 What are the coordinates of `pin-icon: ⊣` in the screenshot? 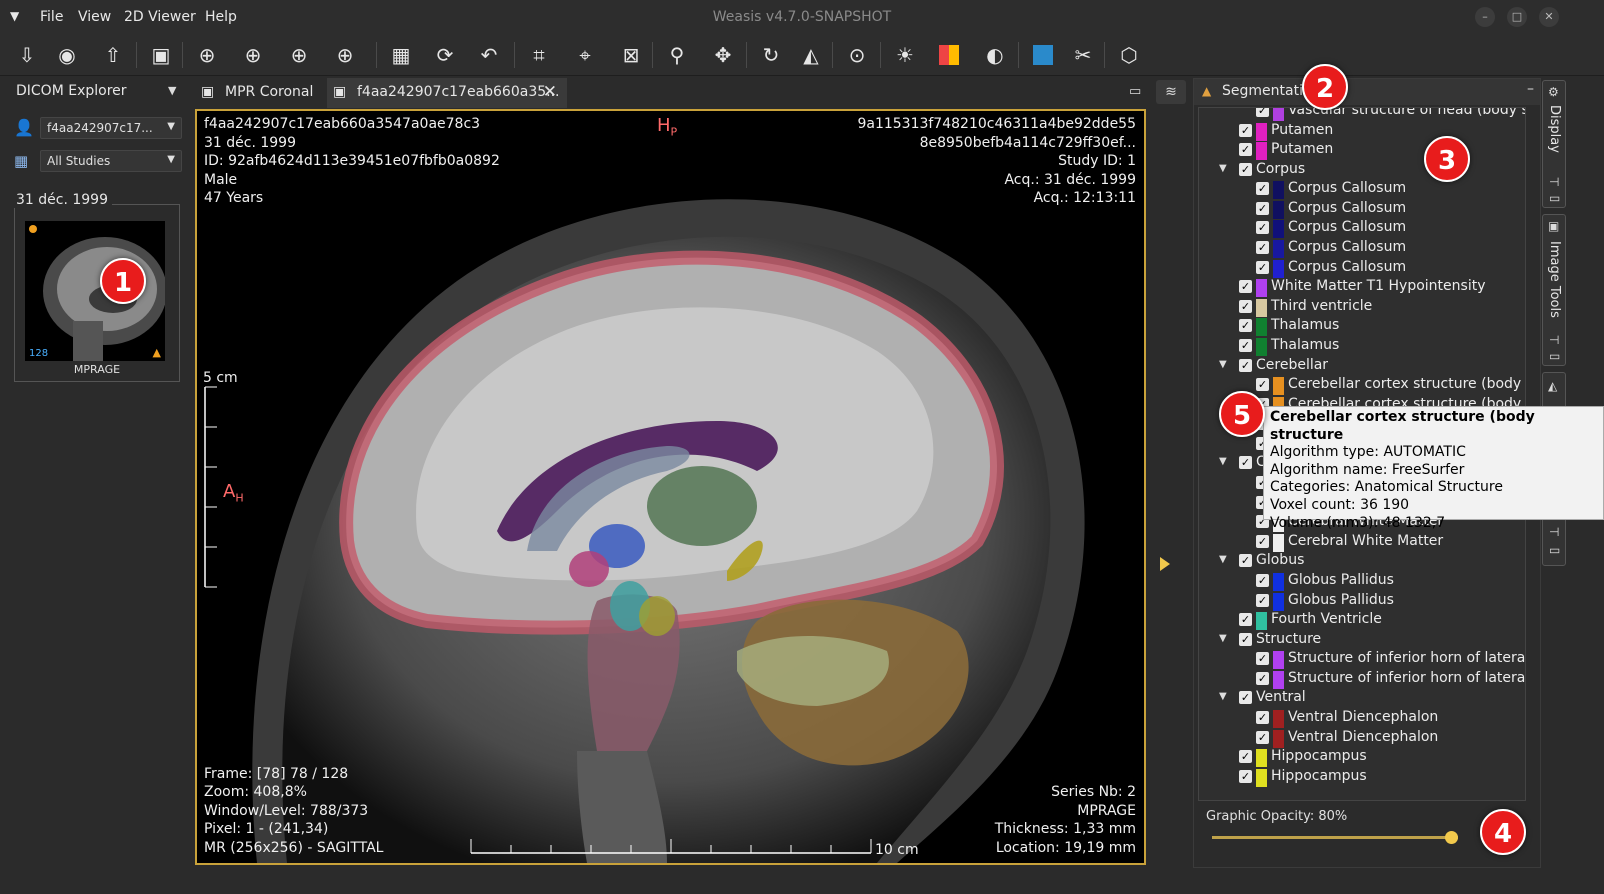 It's located at (1554, 340).